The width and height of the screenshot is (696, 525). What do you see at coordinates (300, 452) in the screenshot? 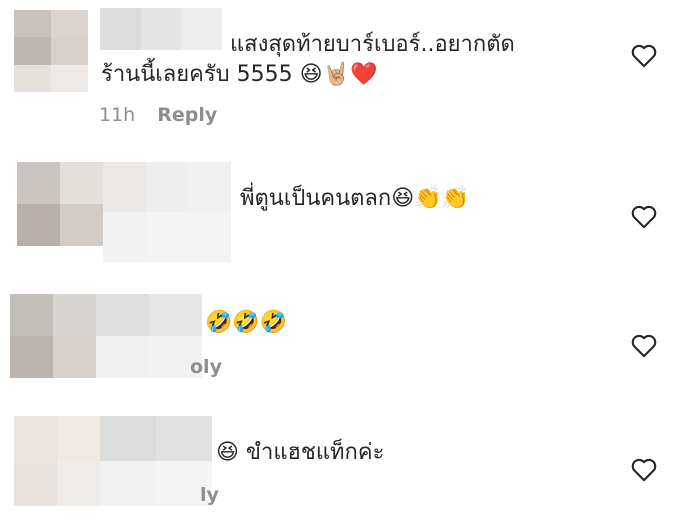
I see `comment-text: 😆 ขำแฮชแท็กค่ะ` at bounding box center [300, 452].